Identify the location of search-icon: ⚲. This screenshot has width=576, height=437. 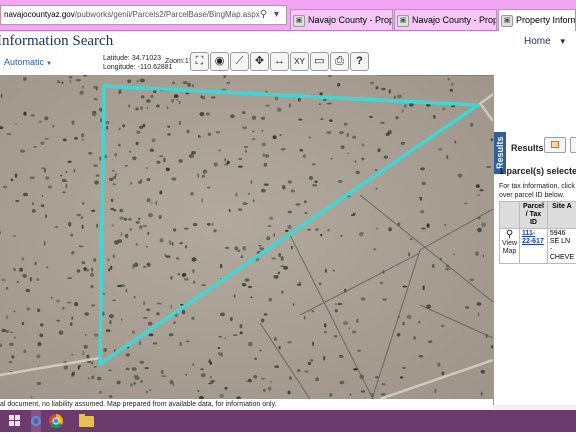
(263, 15).